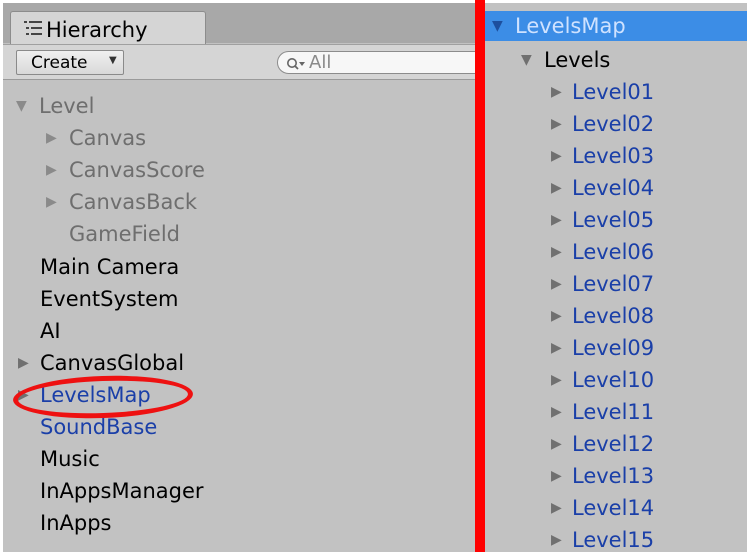 The width and height of the screenshot is (747, 552). Describe the element at coordinates (239, 106) in the screenshot. I see `hierarchy-row: ▼ Level` at that location.